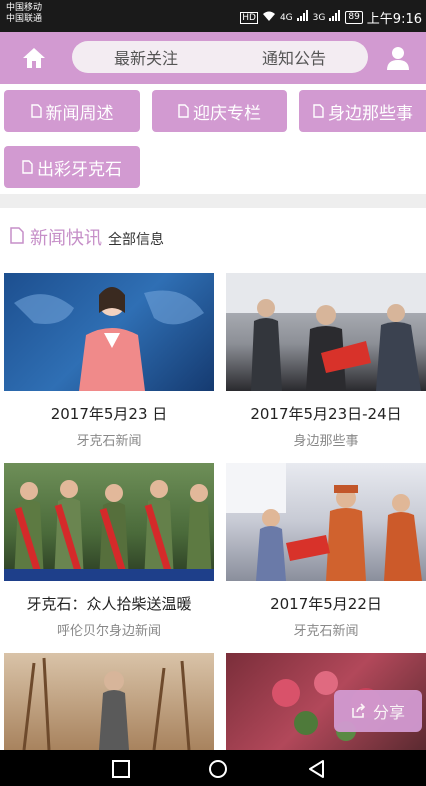  Describe the element at coordinates (326, 604) in the screenshot. I see `news-title: 2017年5月22日` at that location.